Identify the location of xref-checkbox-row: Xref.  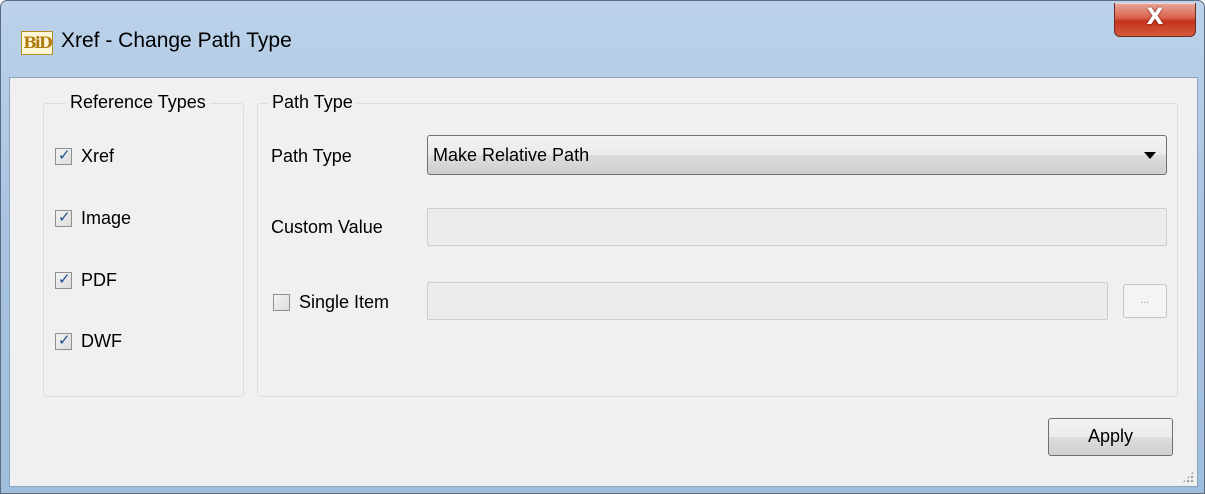
(115, 158).